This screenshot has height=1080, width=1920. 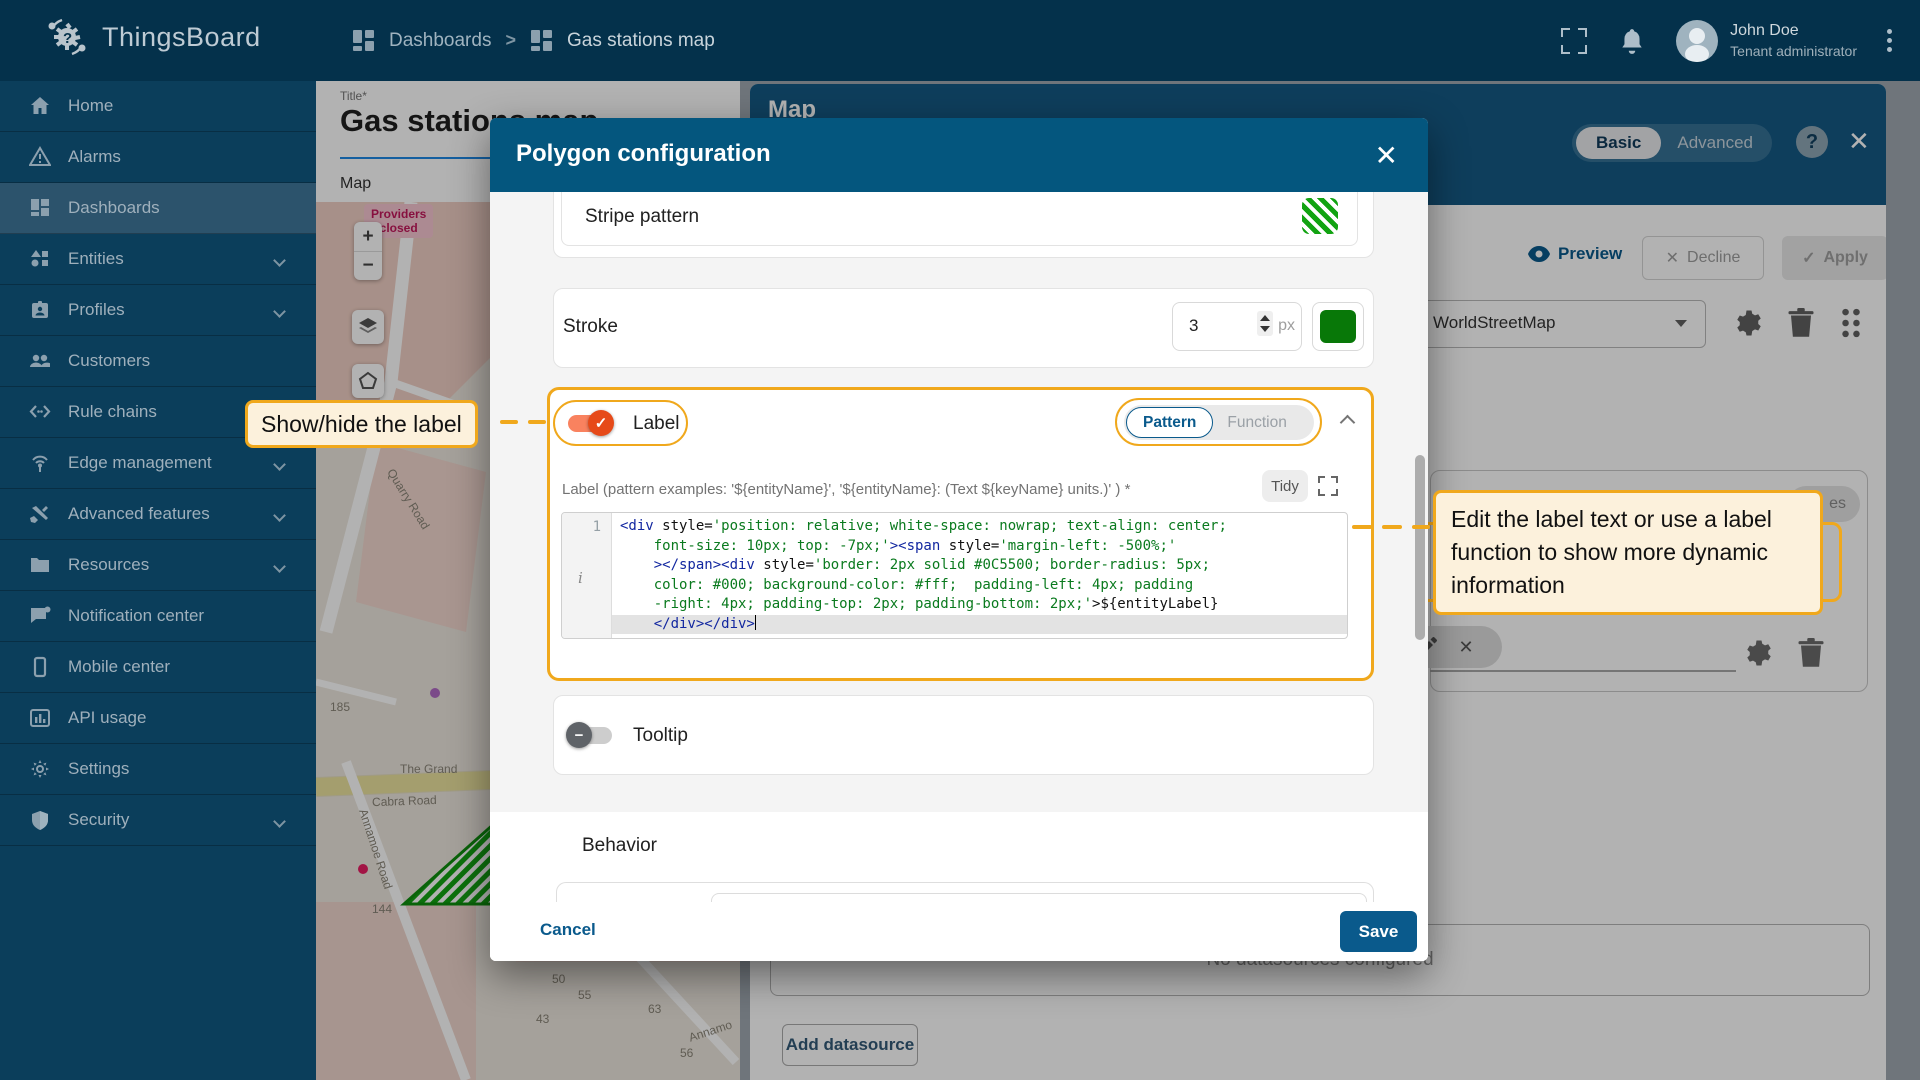 What do you see at coordinates (1749, 323) in the screenshot?
I see `provider-settings-gear-icon` at bounding box center [1749, 323].